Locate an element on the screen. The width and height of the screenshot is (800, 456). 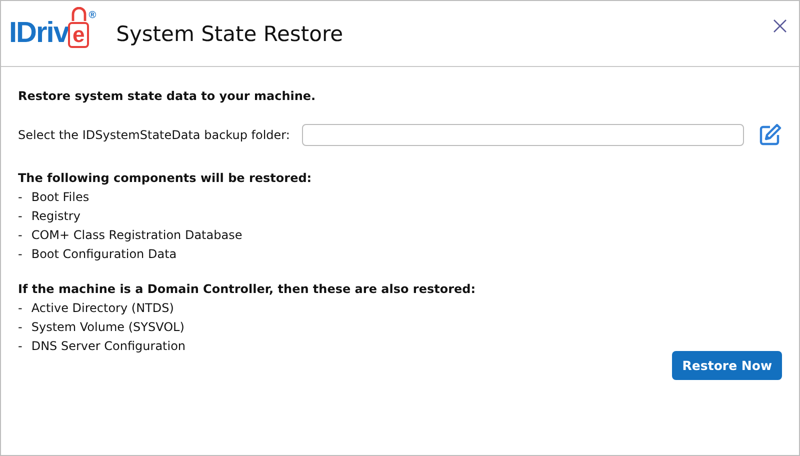
logo-letter: e is located at coordinates (78, 35).